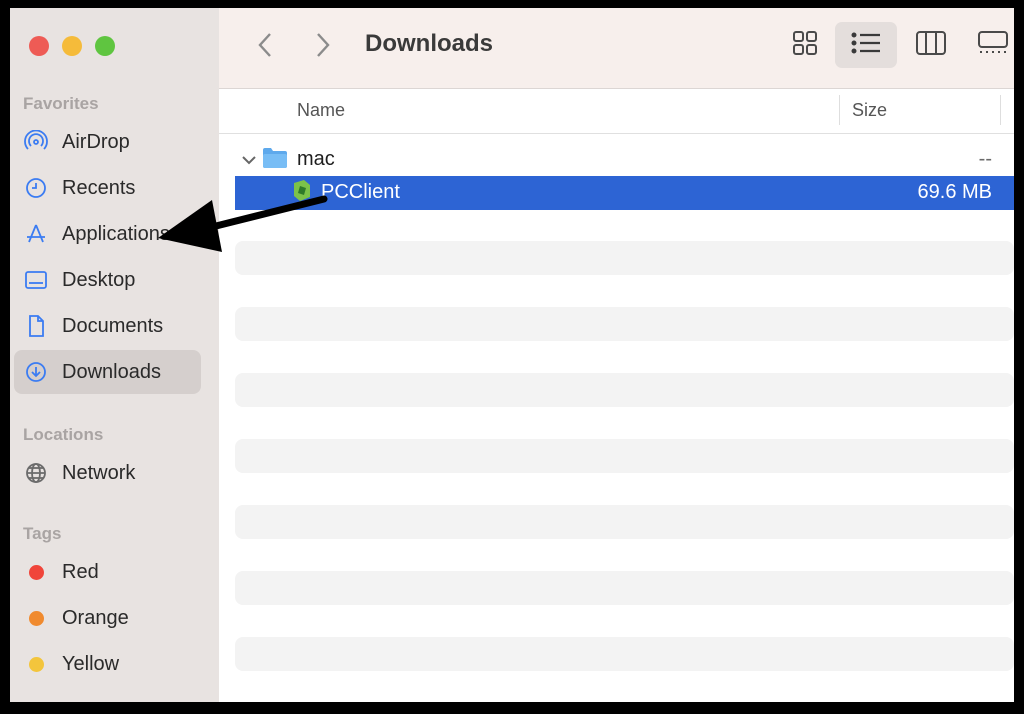 The width and height of the screenshot is (1024, 714). Describe the element at coordinates (429, 43) in the screenshot. I see `window-title: Downloads` at that location.